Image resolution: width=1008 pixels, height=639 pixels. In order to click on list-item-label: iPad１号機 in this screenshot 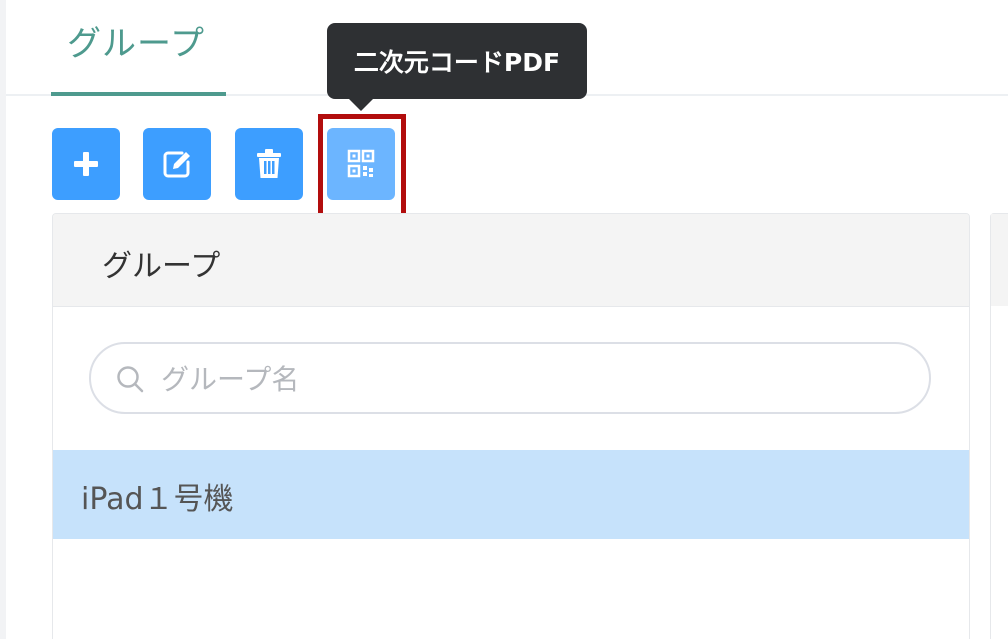, I will do `click(157, 499)`.